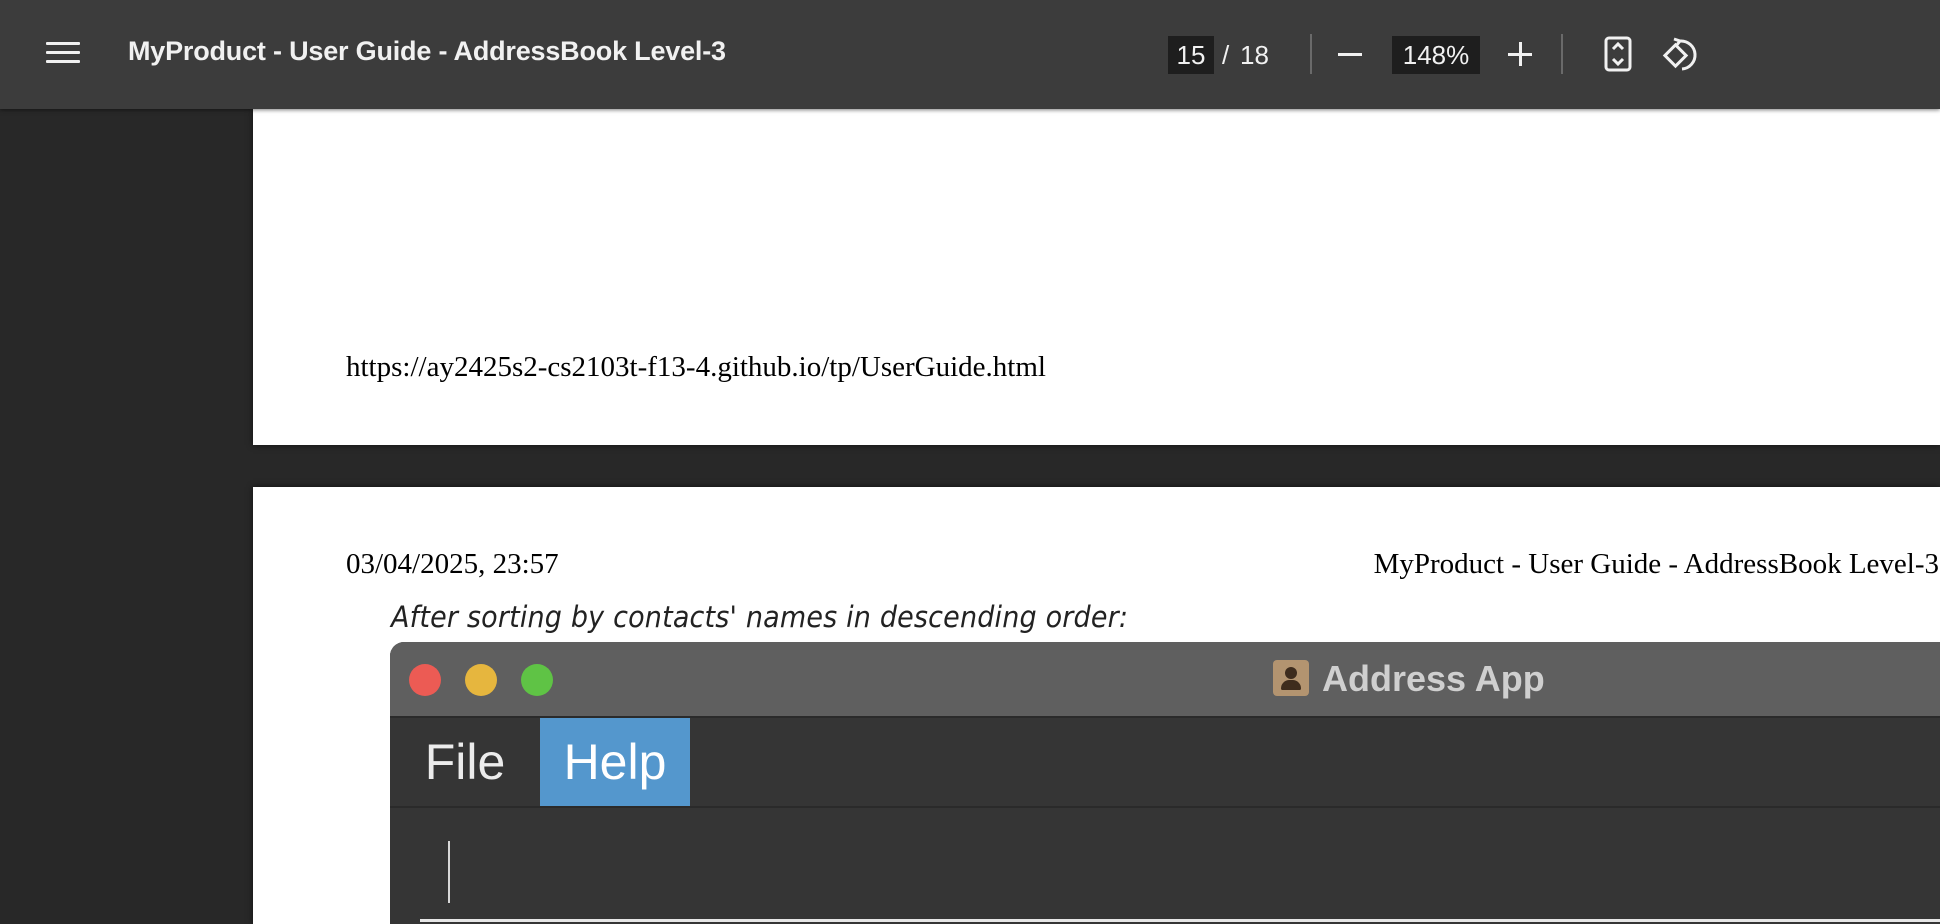 The image size is (1940, 924). I want to click on minus-icon, so click(1350, 54).